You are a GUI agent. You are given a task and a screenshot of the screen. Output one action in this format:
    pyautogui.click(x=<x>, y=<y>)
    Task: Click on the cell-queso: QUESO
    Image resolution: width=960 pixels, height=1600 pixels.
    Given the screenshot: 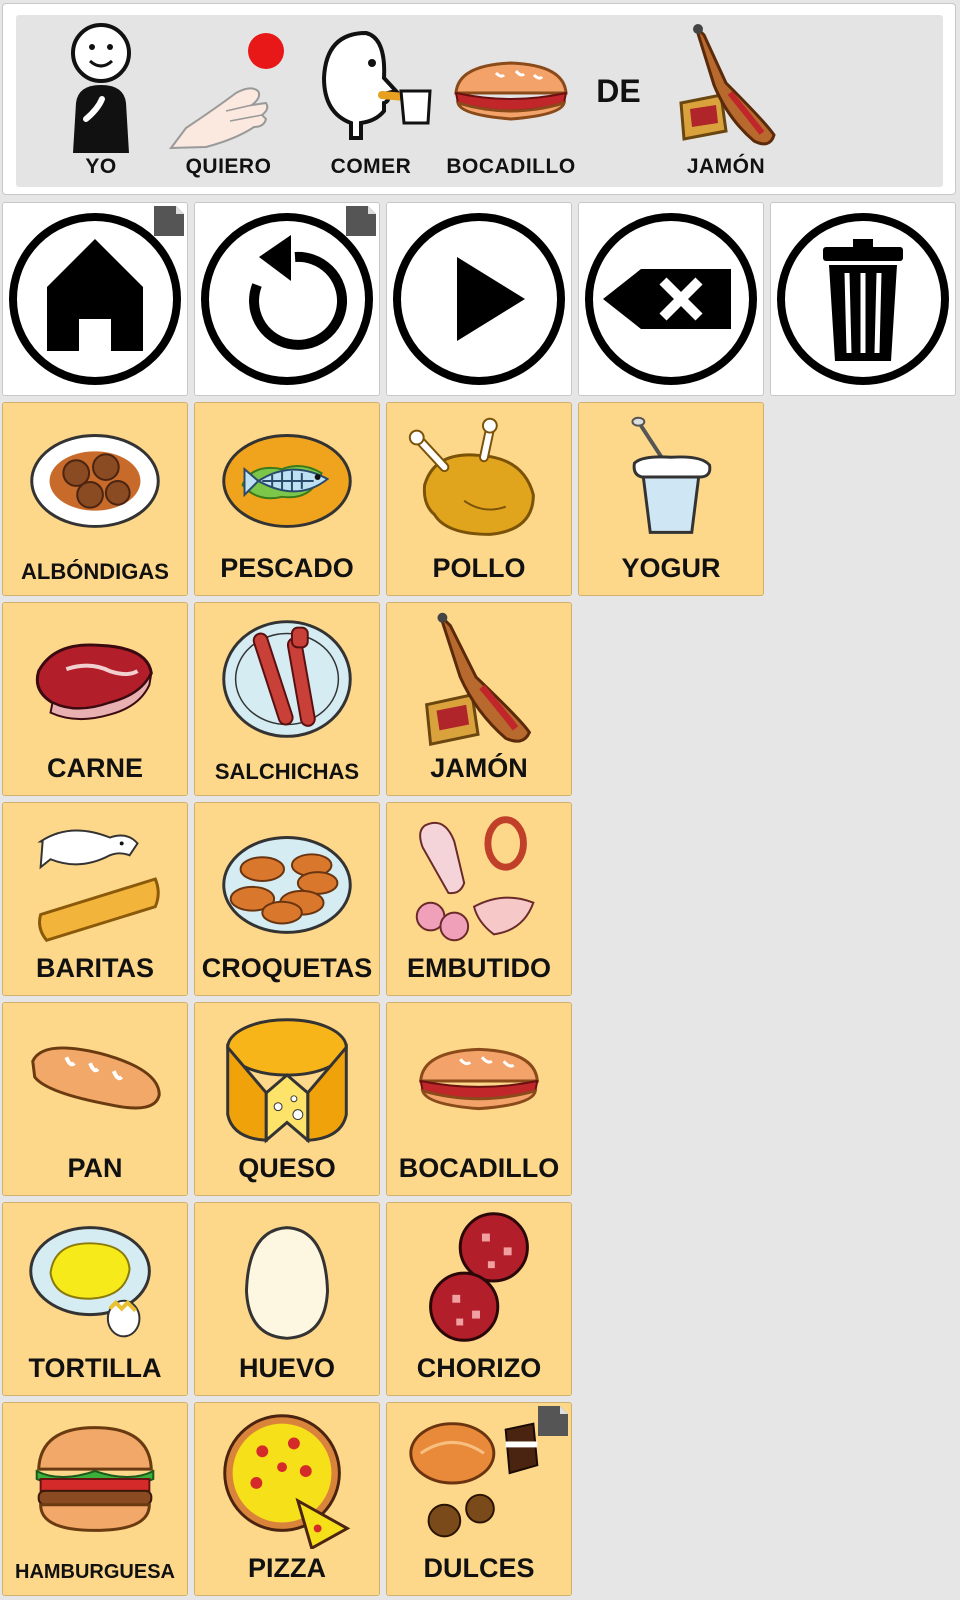 What is the action you would take?
    pyautogui.click(x=287, y=1099)
    